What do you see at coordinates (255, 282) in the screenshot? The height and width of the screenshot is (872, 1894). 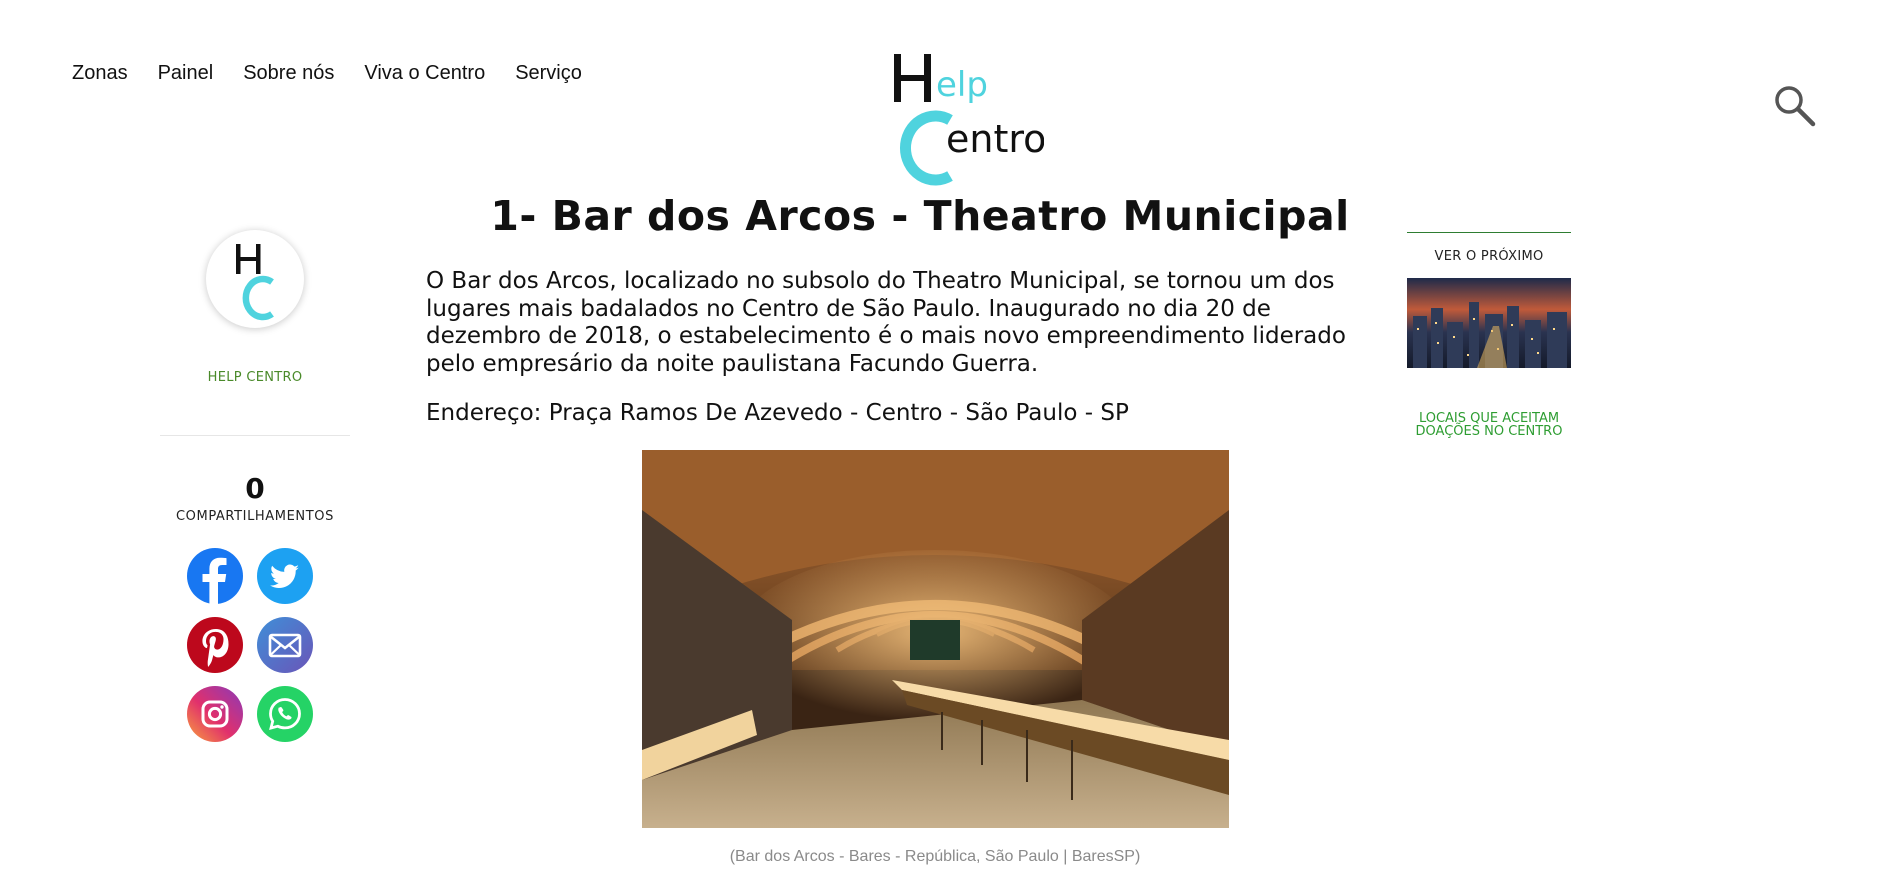 I see `hc-monogram-icon` at bounding box center [255, 282].